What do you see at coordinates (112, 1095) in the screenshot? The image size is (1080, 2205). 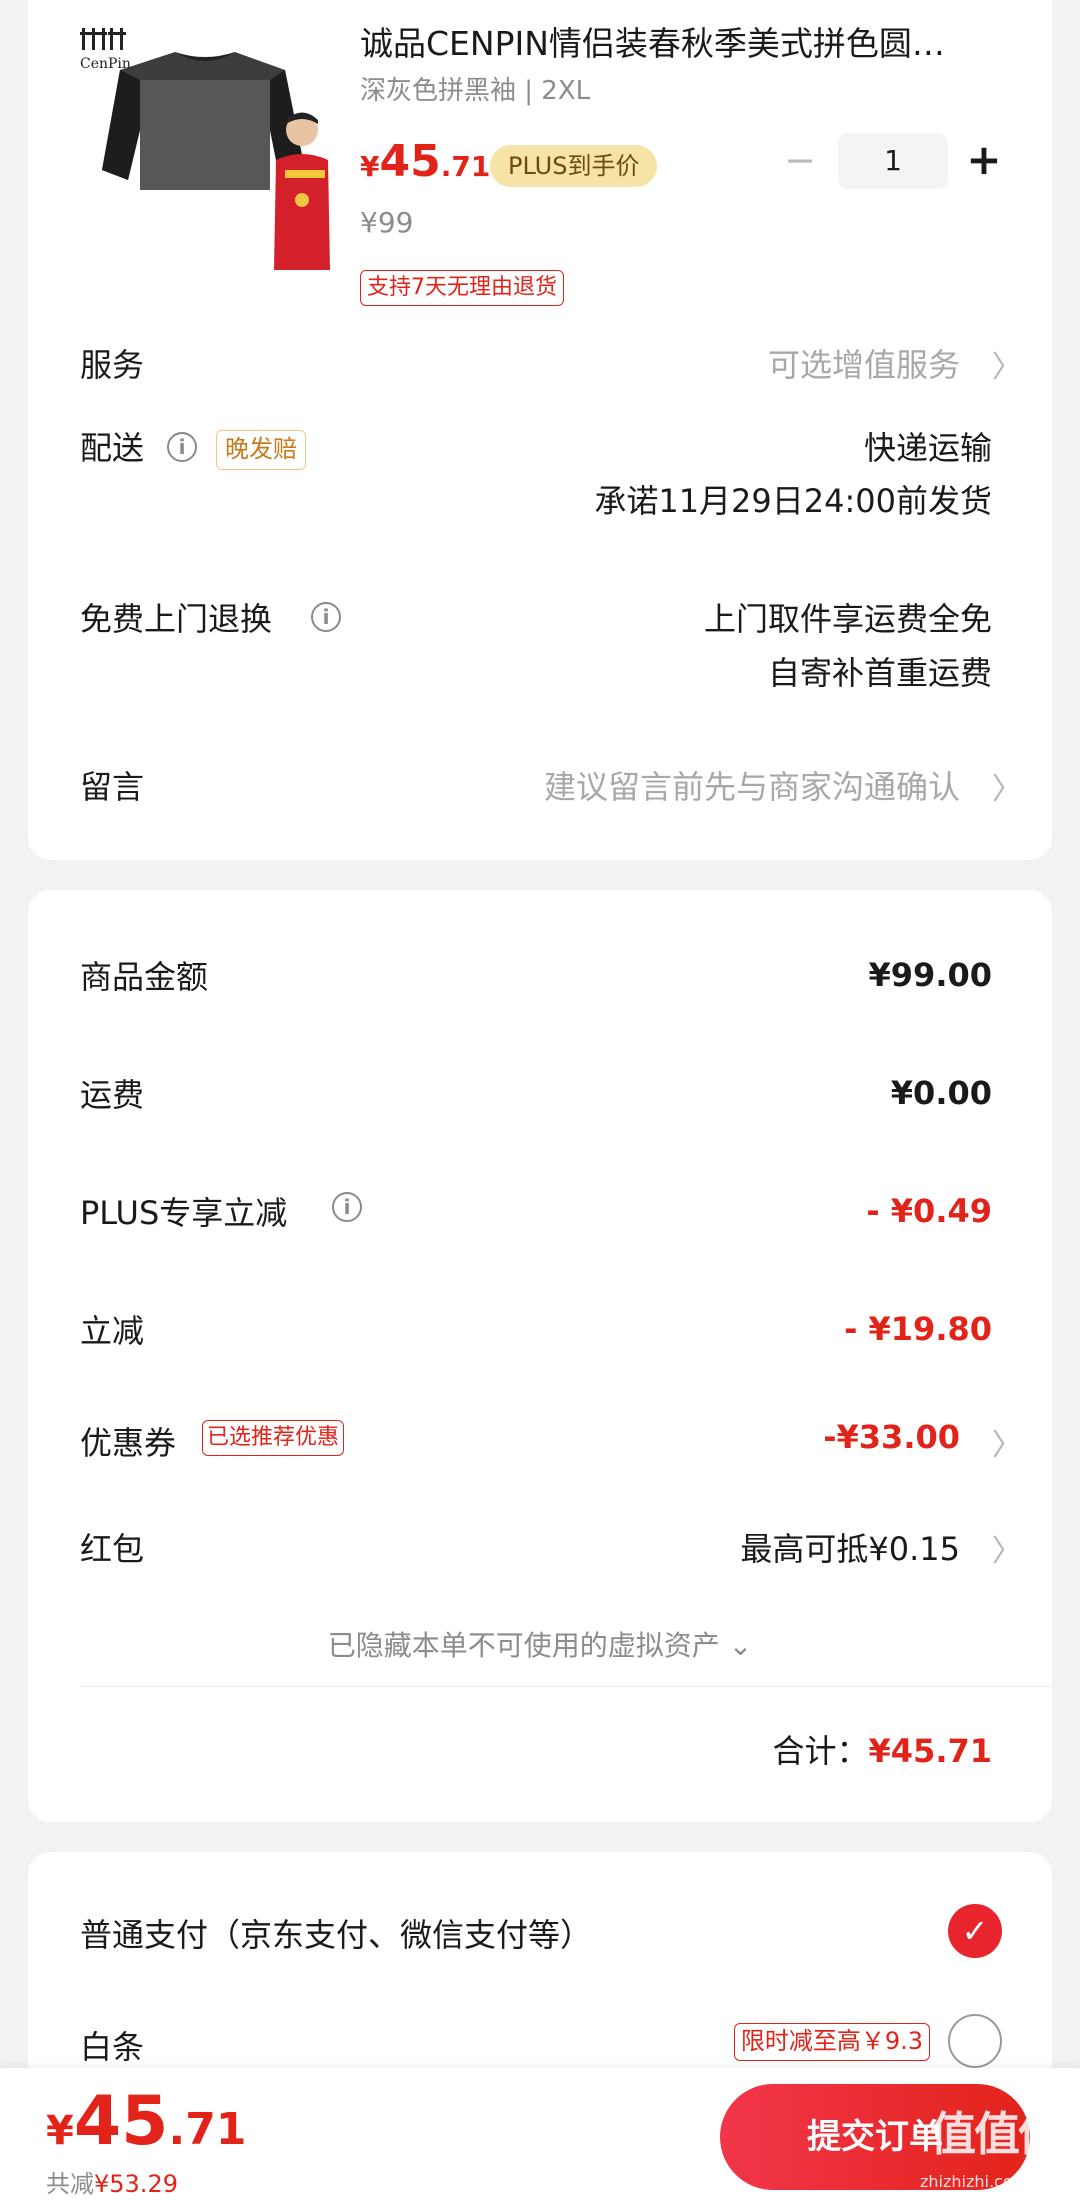 I see `shipping-label: 运费` at bounding box center [112, 1095].